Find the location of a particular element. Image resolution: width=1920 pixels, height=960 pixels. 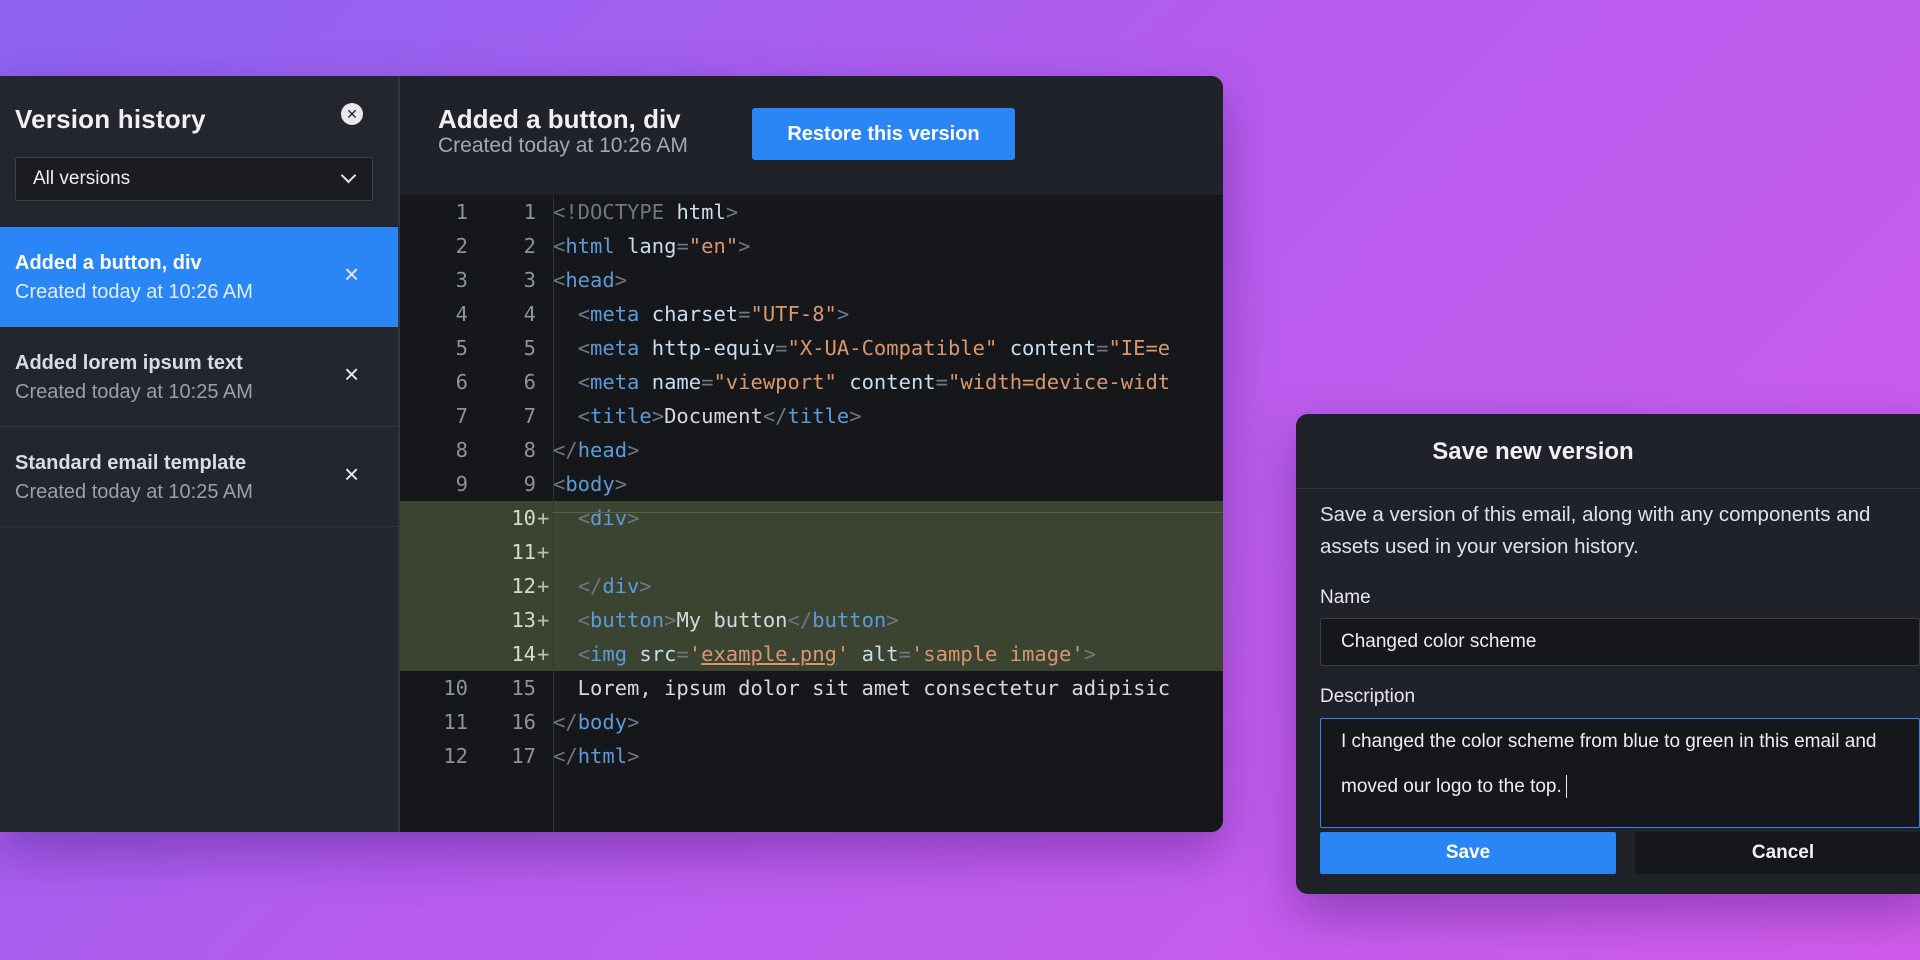

new-line-number: 2 is located at coordinates (529, 246).